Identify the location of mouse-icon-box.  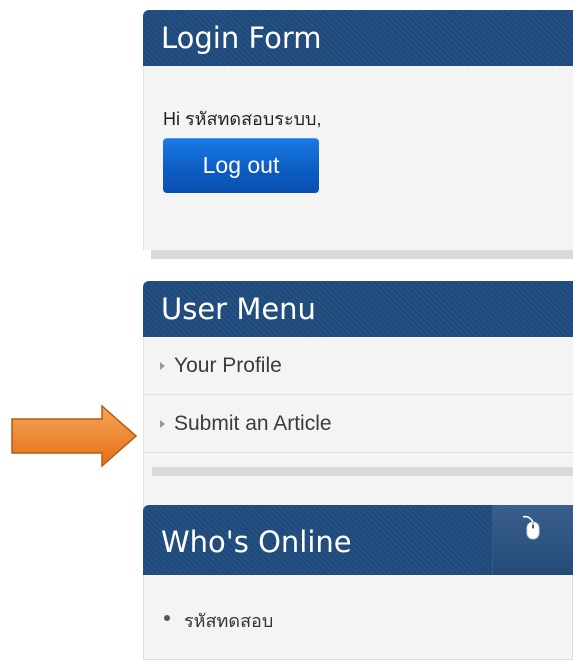
(532, 540).